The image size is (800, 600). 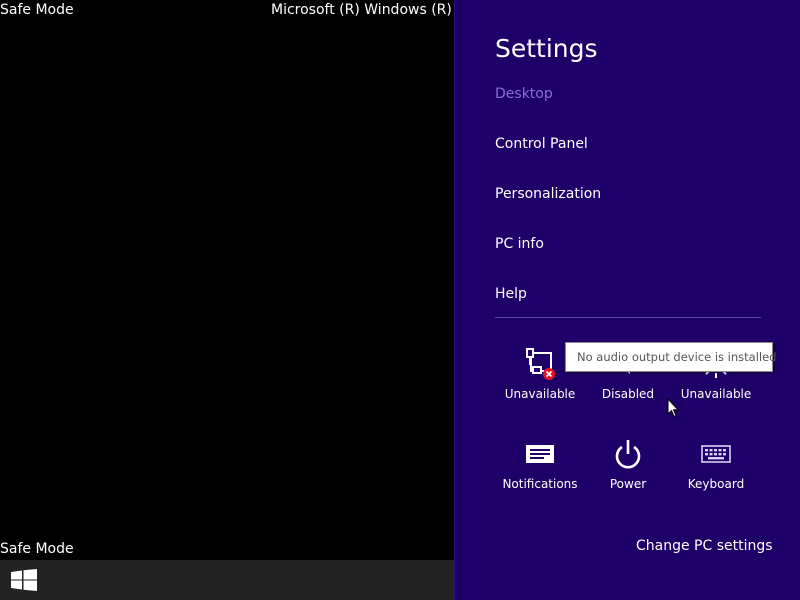 I want to click on safe-mode-label-bottom: Safe Mode, so click(x=37, y=549).